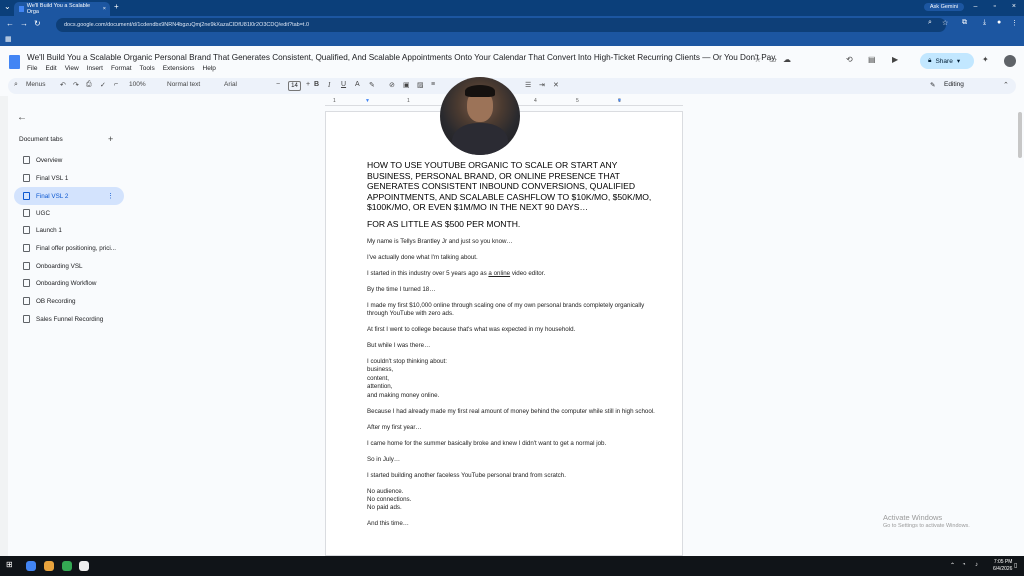  What do you see at coordinates (9, 564) in the screenshot?
I see `windows-start-icon: ⊞` at bounding box center [9, 564].